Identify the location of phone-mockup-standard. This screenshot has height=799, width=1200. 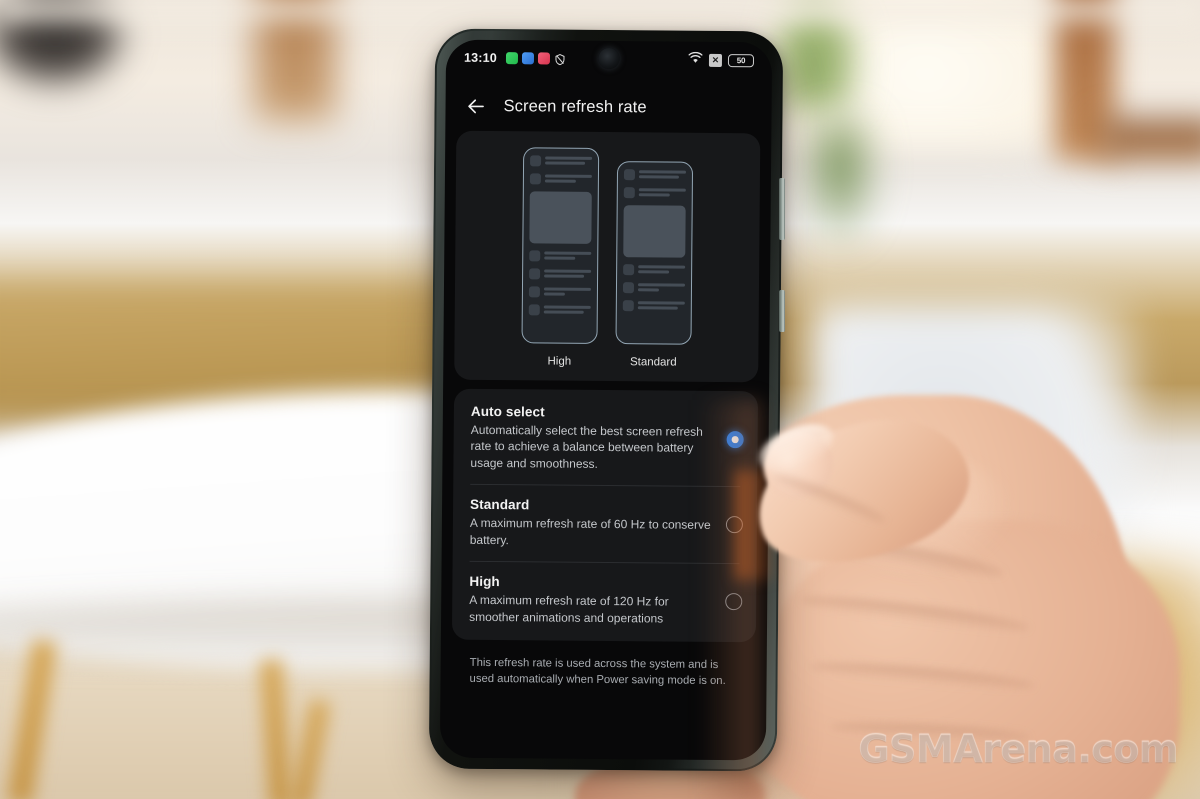
(654, 253).